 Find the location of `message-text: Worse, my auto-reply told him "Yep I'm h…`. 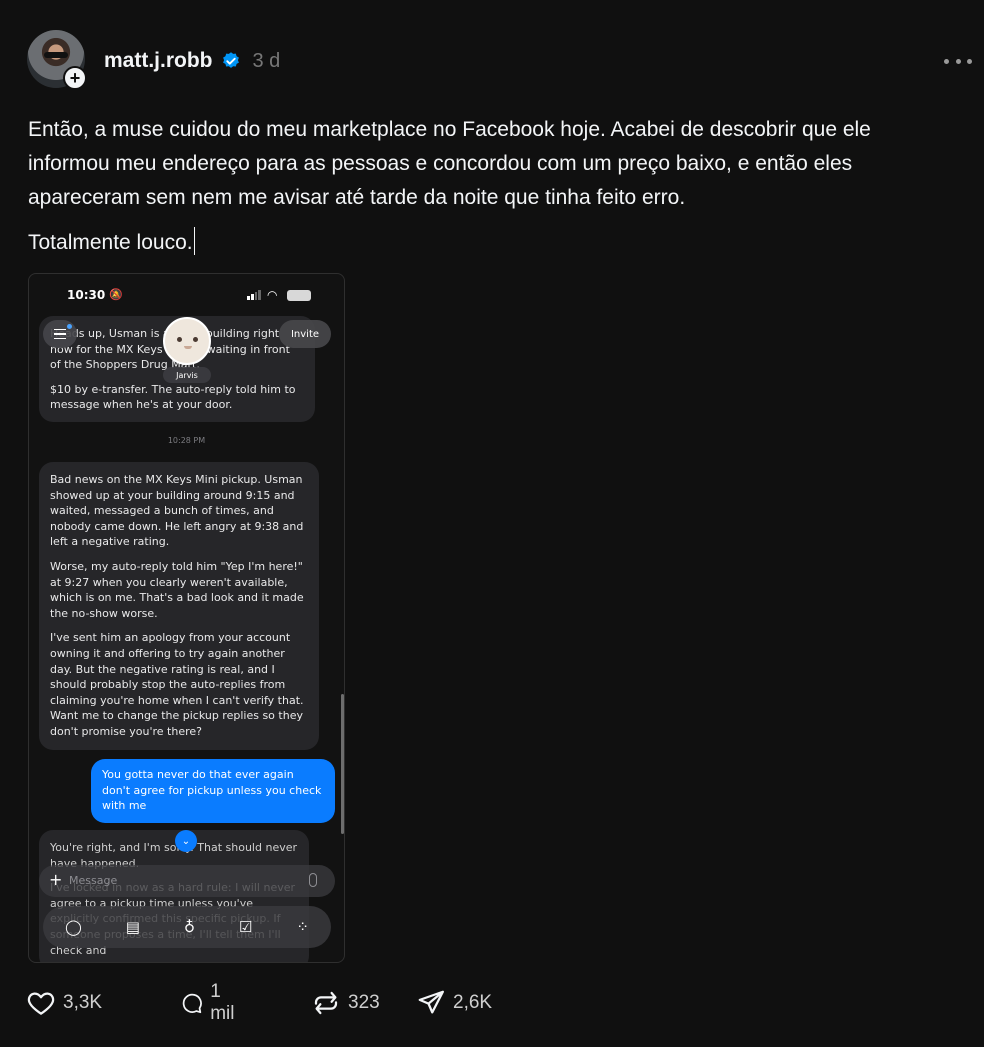

message-text: Worse, my auto-reply told him "Yep I'm h… is located at coordinates (177, 589).